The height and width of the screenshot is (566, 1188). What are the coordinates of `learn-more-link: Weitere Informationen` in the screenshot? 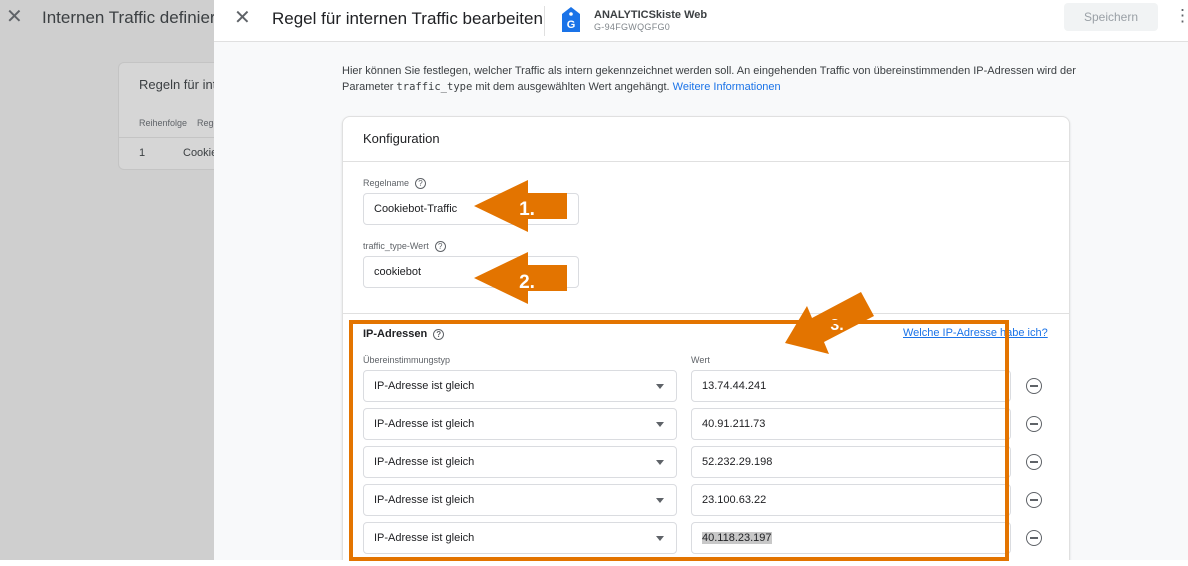 It's located at (727, 87).